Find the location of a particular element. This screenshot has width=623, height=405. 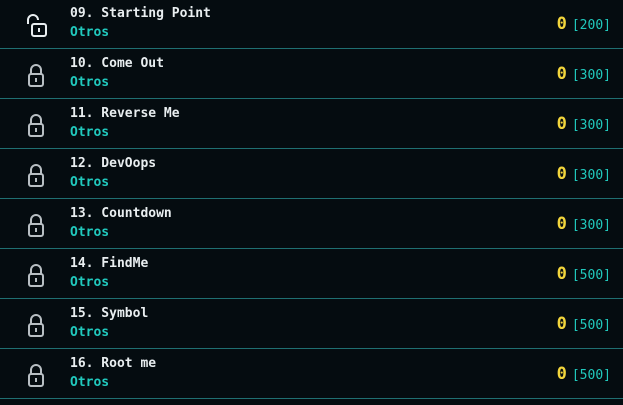

challenge-title: 14. FindMe is located at coordinates (109, 263).